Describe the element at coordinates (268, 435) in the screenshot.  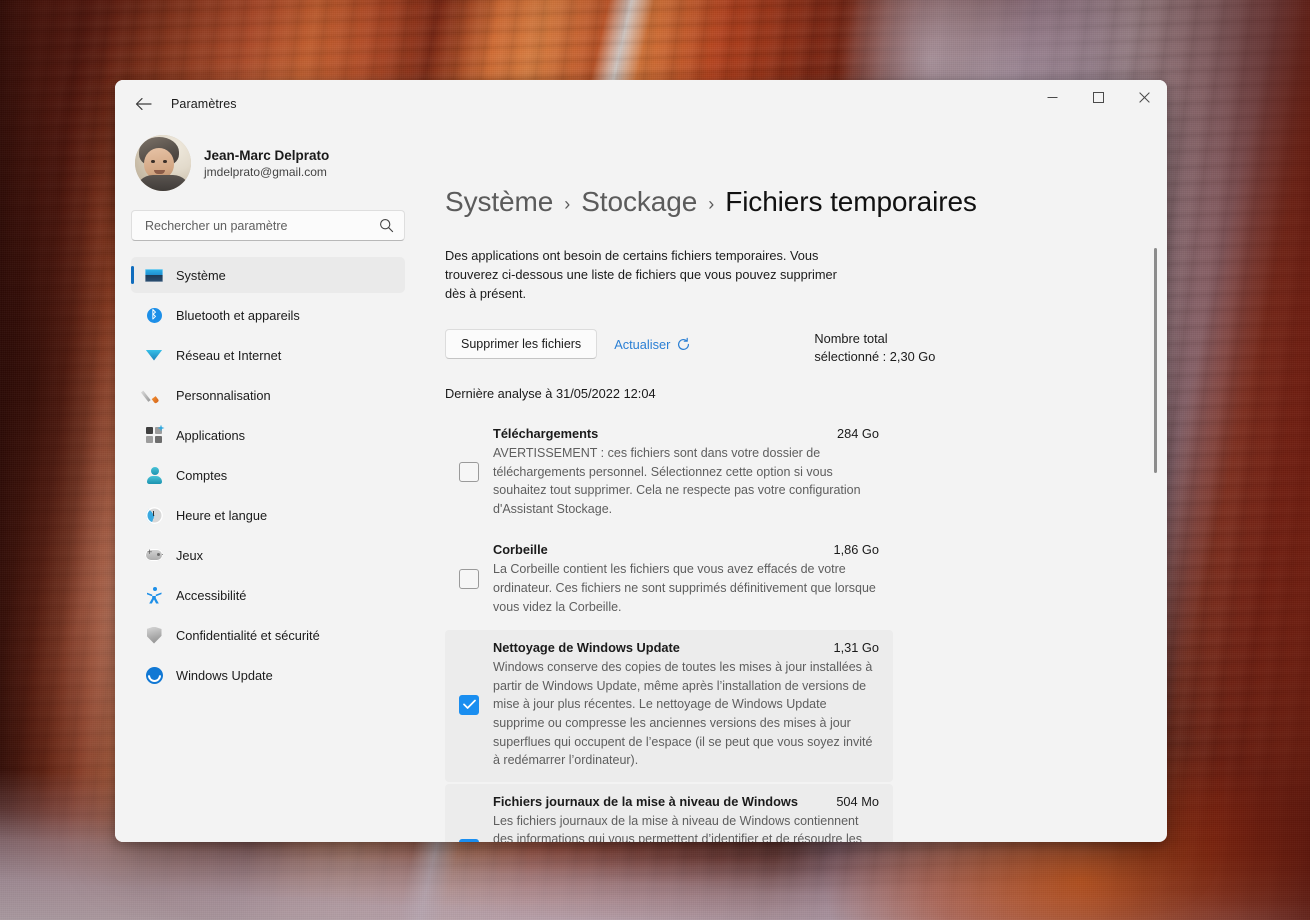
I see `sidebar-item-applications: Applications` at that location.